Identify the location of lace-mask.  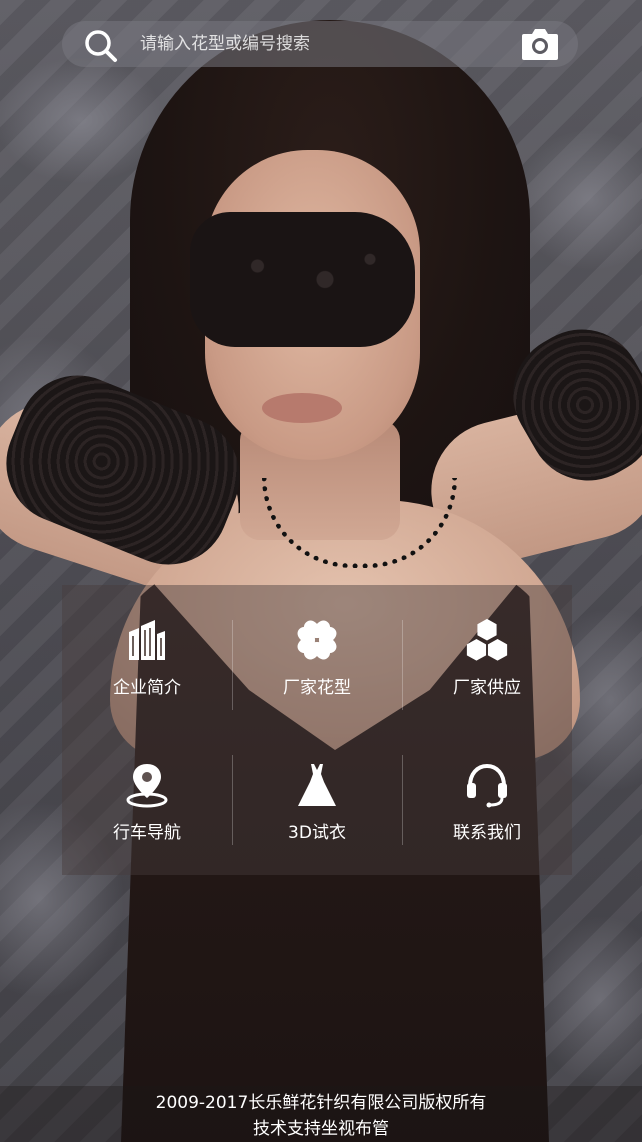
(302, 279).